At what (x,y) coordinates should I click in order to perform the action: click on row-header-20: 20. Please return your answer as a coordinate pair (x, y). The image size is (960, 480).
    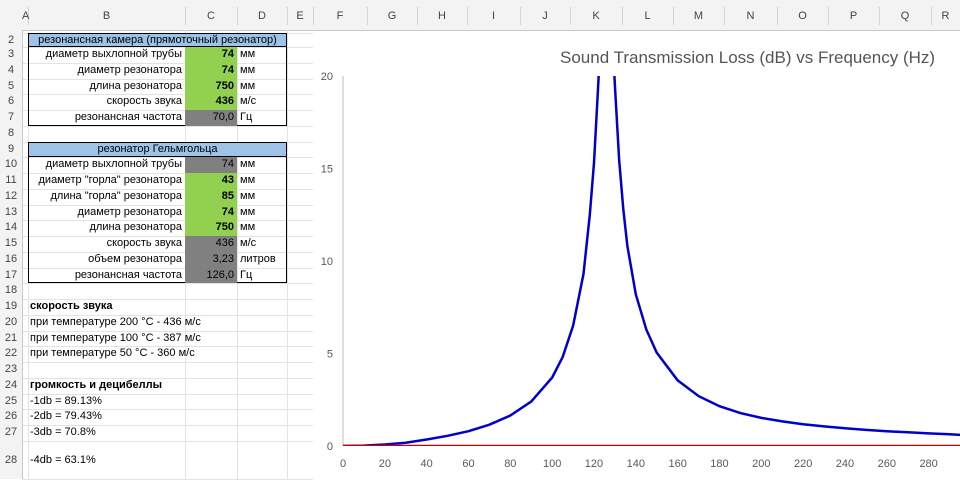
    Looking at the image, I should click on (11, 322).